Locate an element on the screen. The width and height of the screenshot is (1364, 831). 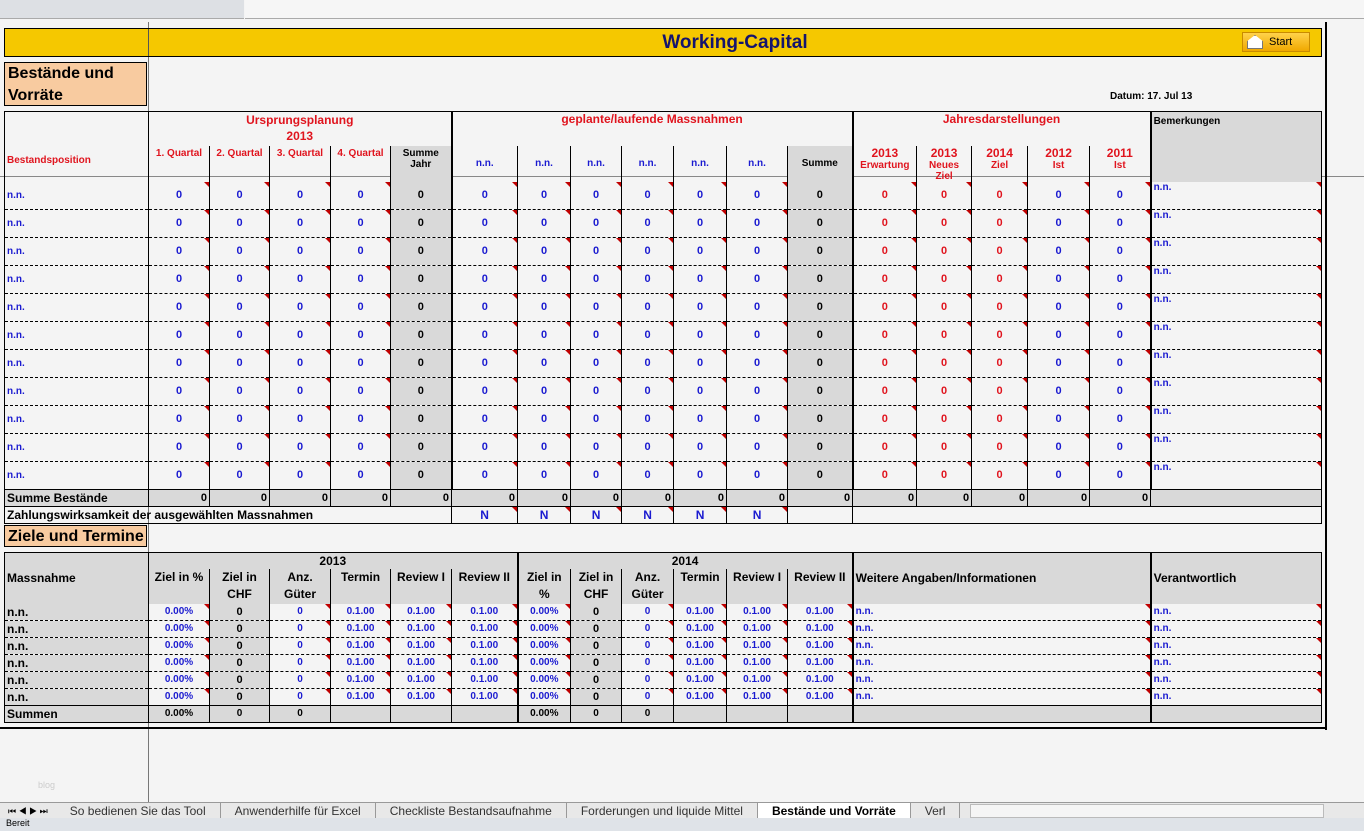
remark-cell: n.n. is located at coordinates (1235, 475).